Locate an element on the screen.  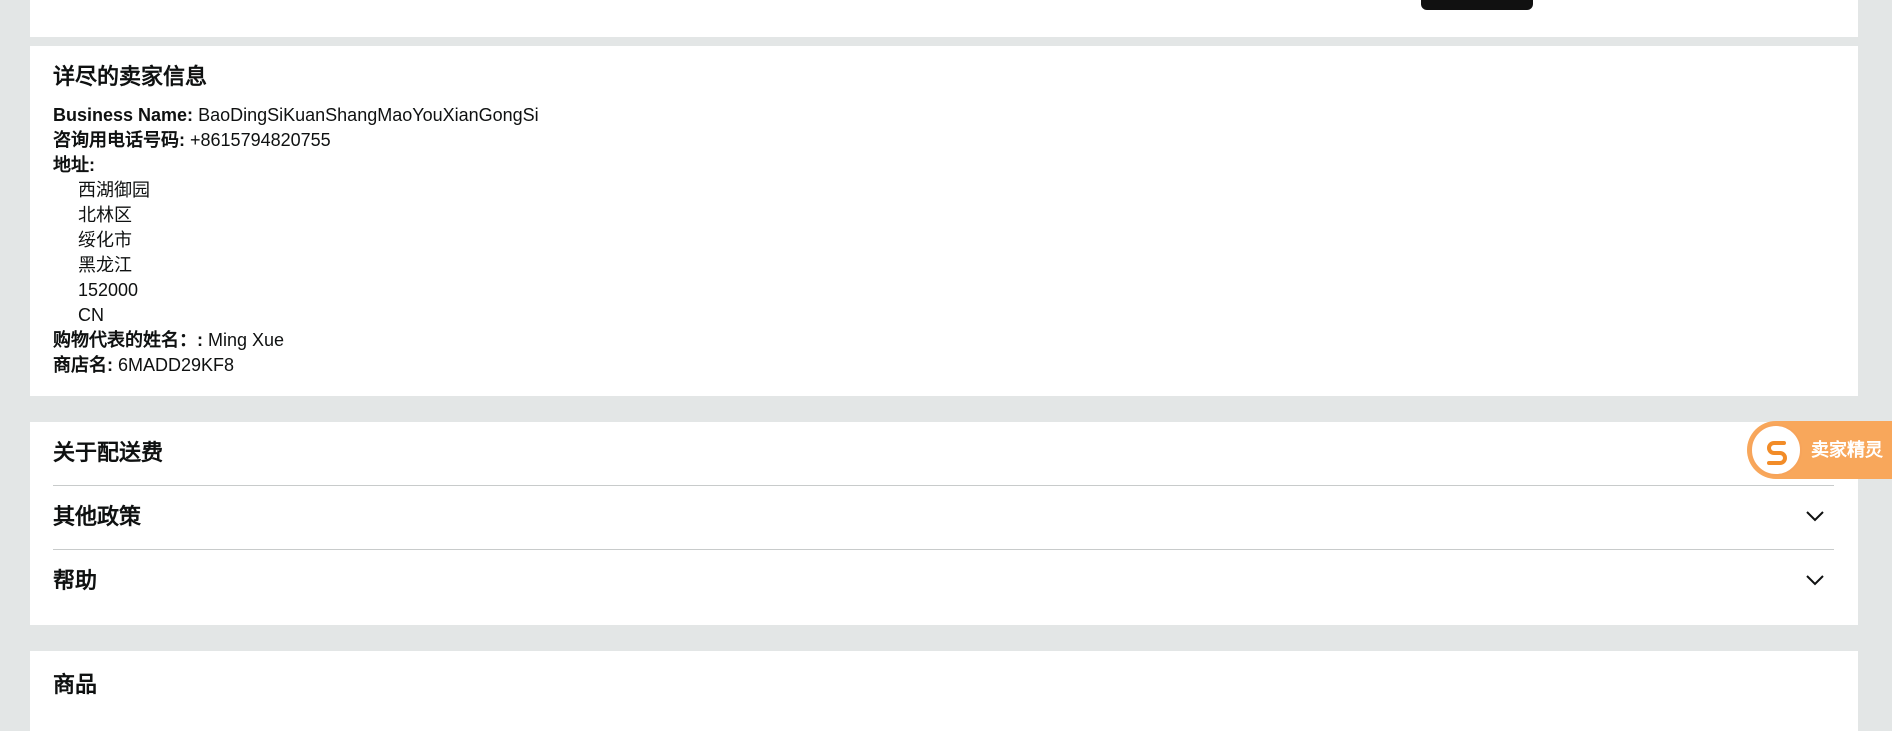
address-line: CN is located at coordinates (91, 315).